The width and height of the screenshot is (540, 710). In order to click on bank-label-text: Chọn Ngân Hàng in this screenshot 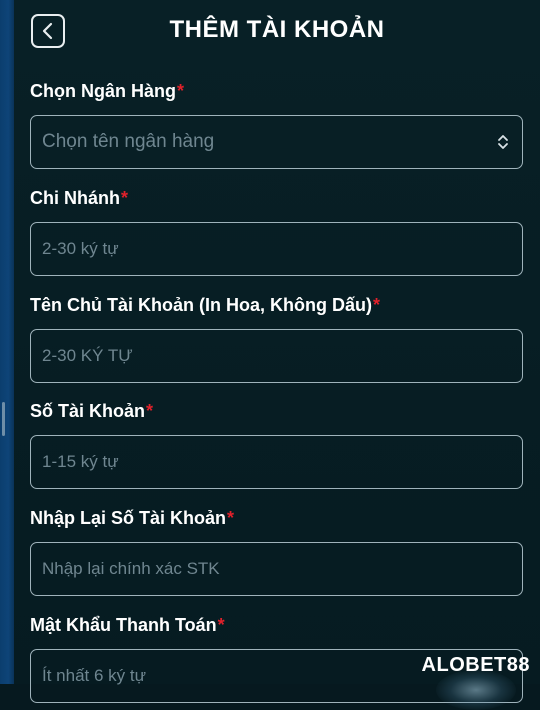, I will do `click(103, 91)`.